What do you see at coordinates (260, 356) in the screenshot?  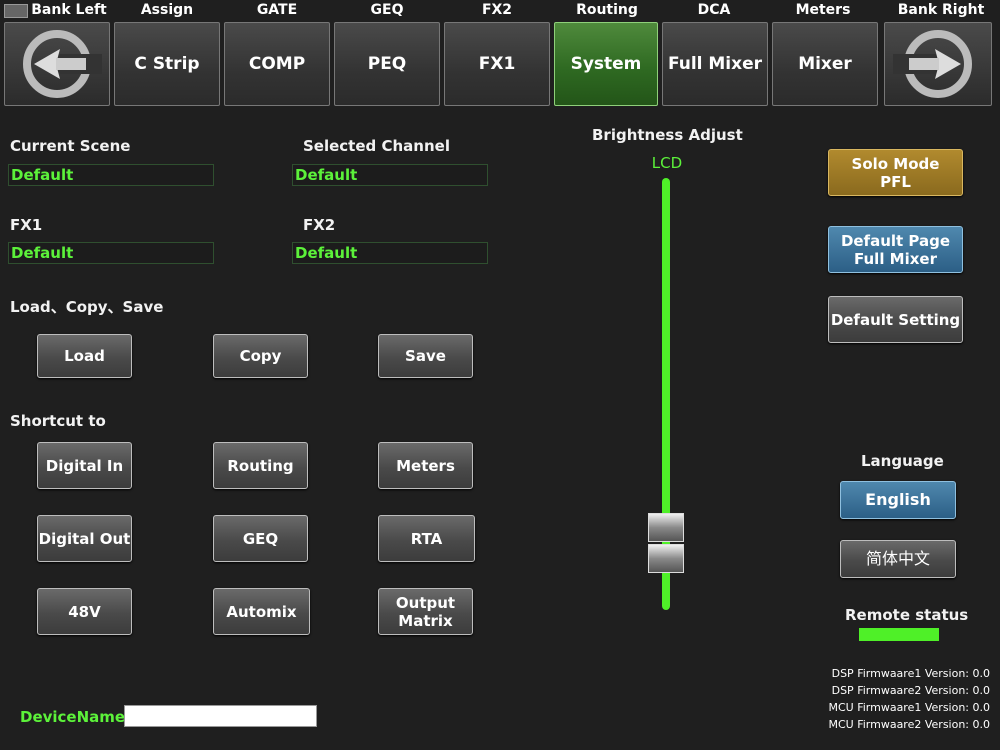 I see `copy-button: Copy` at bounding box center [260, 356].